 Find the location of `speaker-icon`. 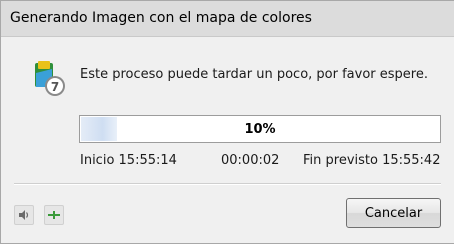

speaker-icon is located at coordinates (24, 215).